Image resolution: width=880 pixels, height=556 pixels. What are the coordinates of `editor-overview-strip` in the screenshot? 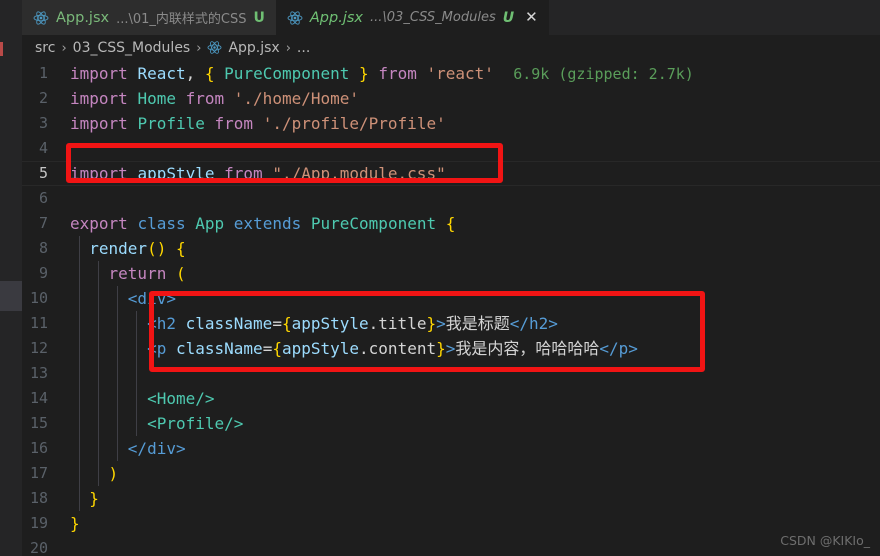 It's located at (11, 278).